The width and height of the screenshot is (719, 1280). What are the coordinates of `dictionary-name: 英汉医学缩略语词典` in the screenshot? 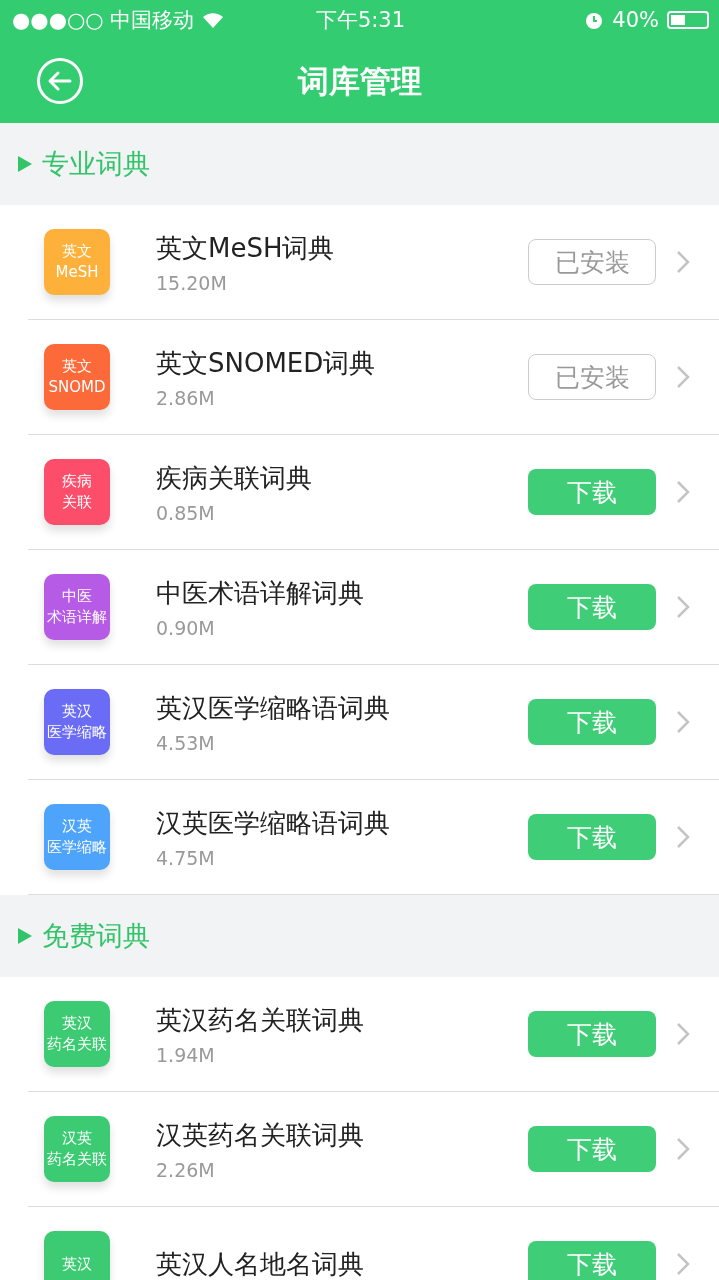 It's located at (273, 708).